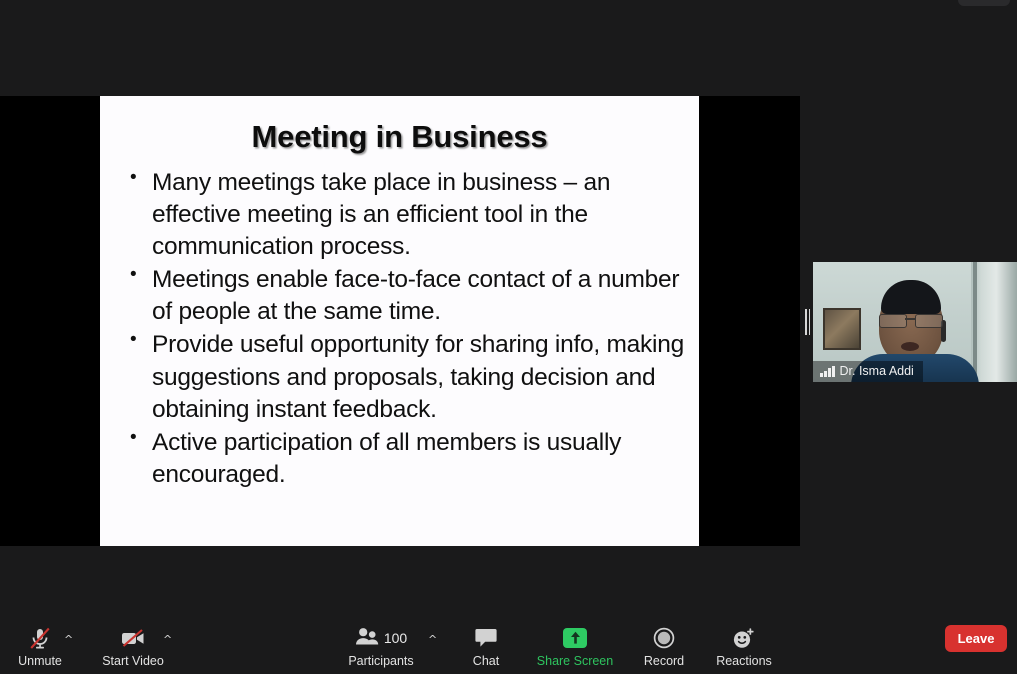 The height and width of the screenshot is (674, 1017). What do you see at coordinates (381, 646) in the screenshot?
I see `participants-button: 100 Participants` at bounding box center [381, 646].